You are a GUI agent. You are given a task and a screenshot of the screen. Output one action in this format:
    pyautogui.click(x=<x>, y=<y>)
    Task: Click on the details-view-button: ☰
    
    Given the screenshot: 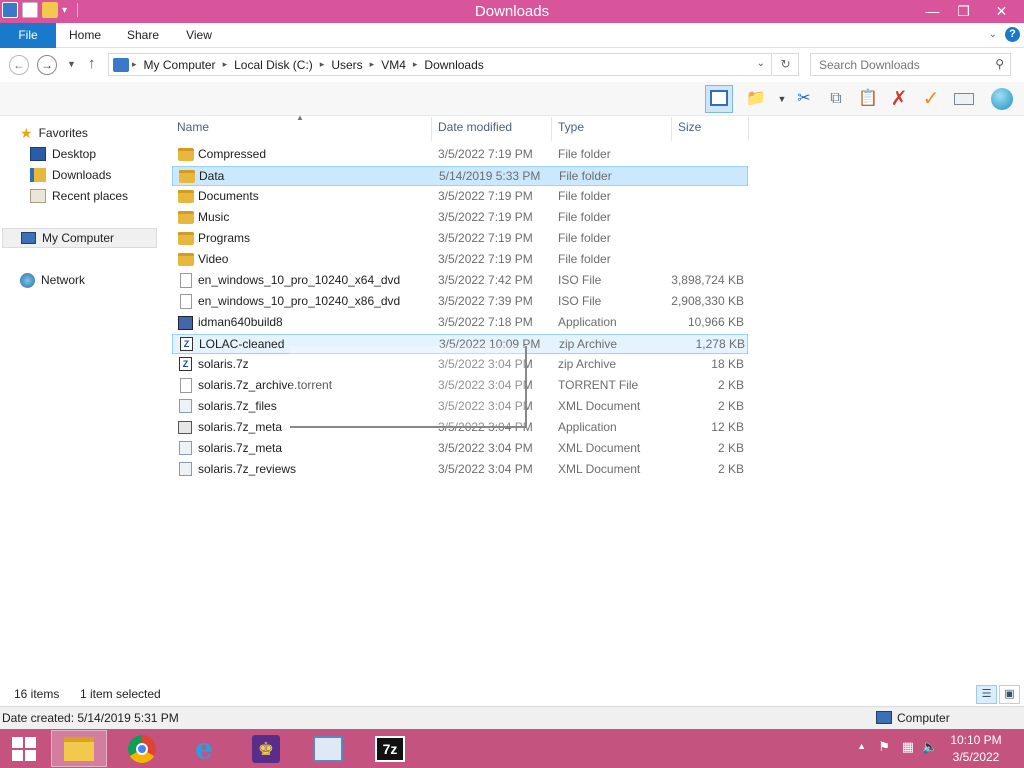 What is the action you would take?
    pyautogui.click(x=986, y=694)
    